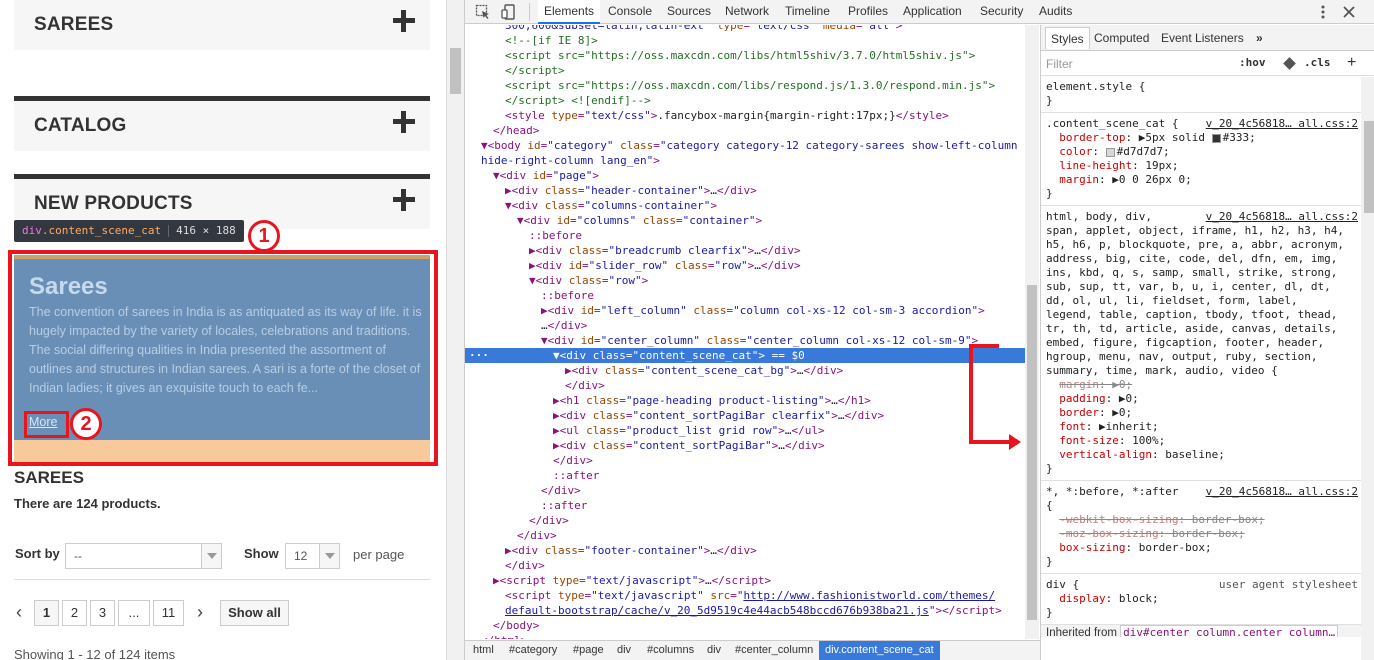 The height and width of the screenshot is (660, 1374). What do you see at coordinates (745, 235) in the screenshot?
I see `dom-node: ::before` at bounding box center [745, 235].